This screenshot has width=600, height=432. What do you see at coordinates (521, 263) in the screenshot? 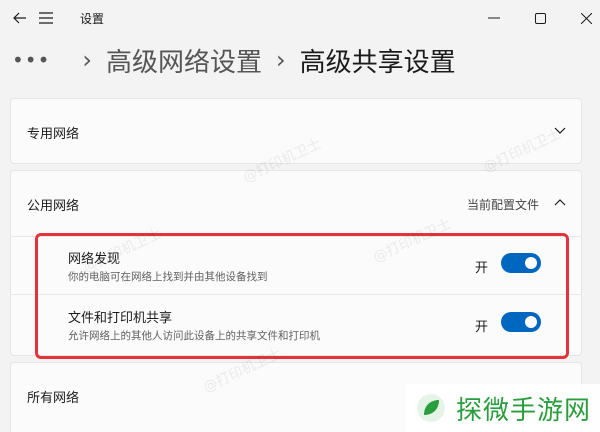
I see `network-discovery-toggle` at bounding box center [521, 263].